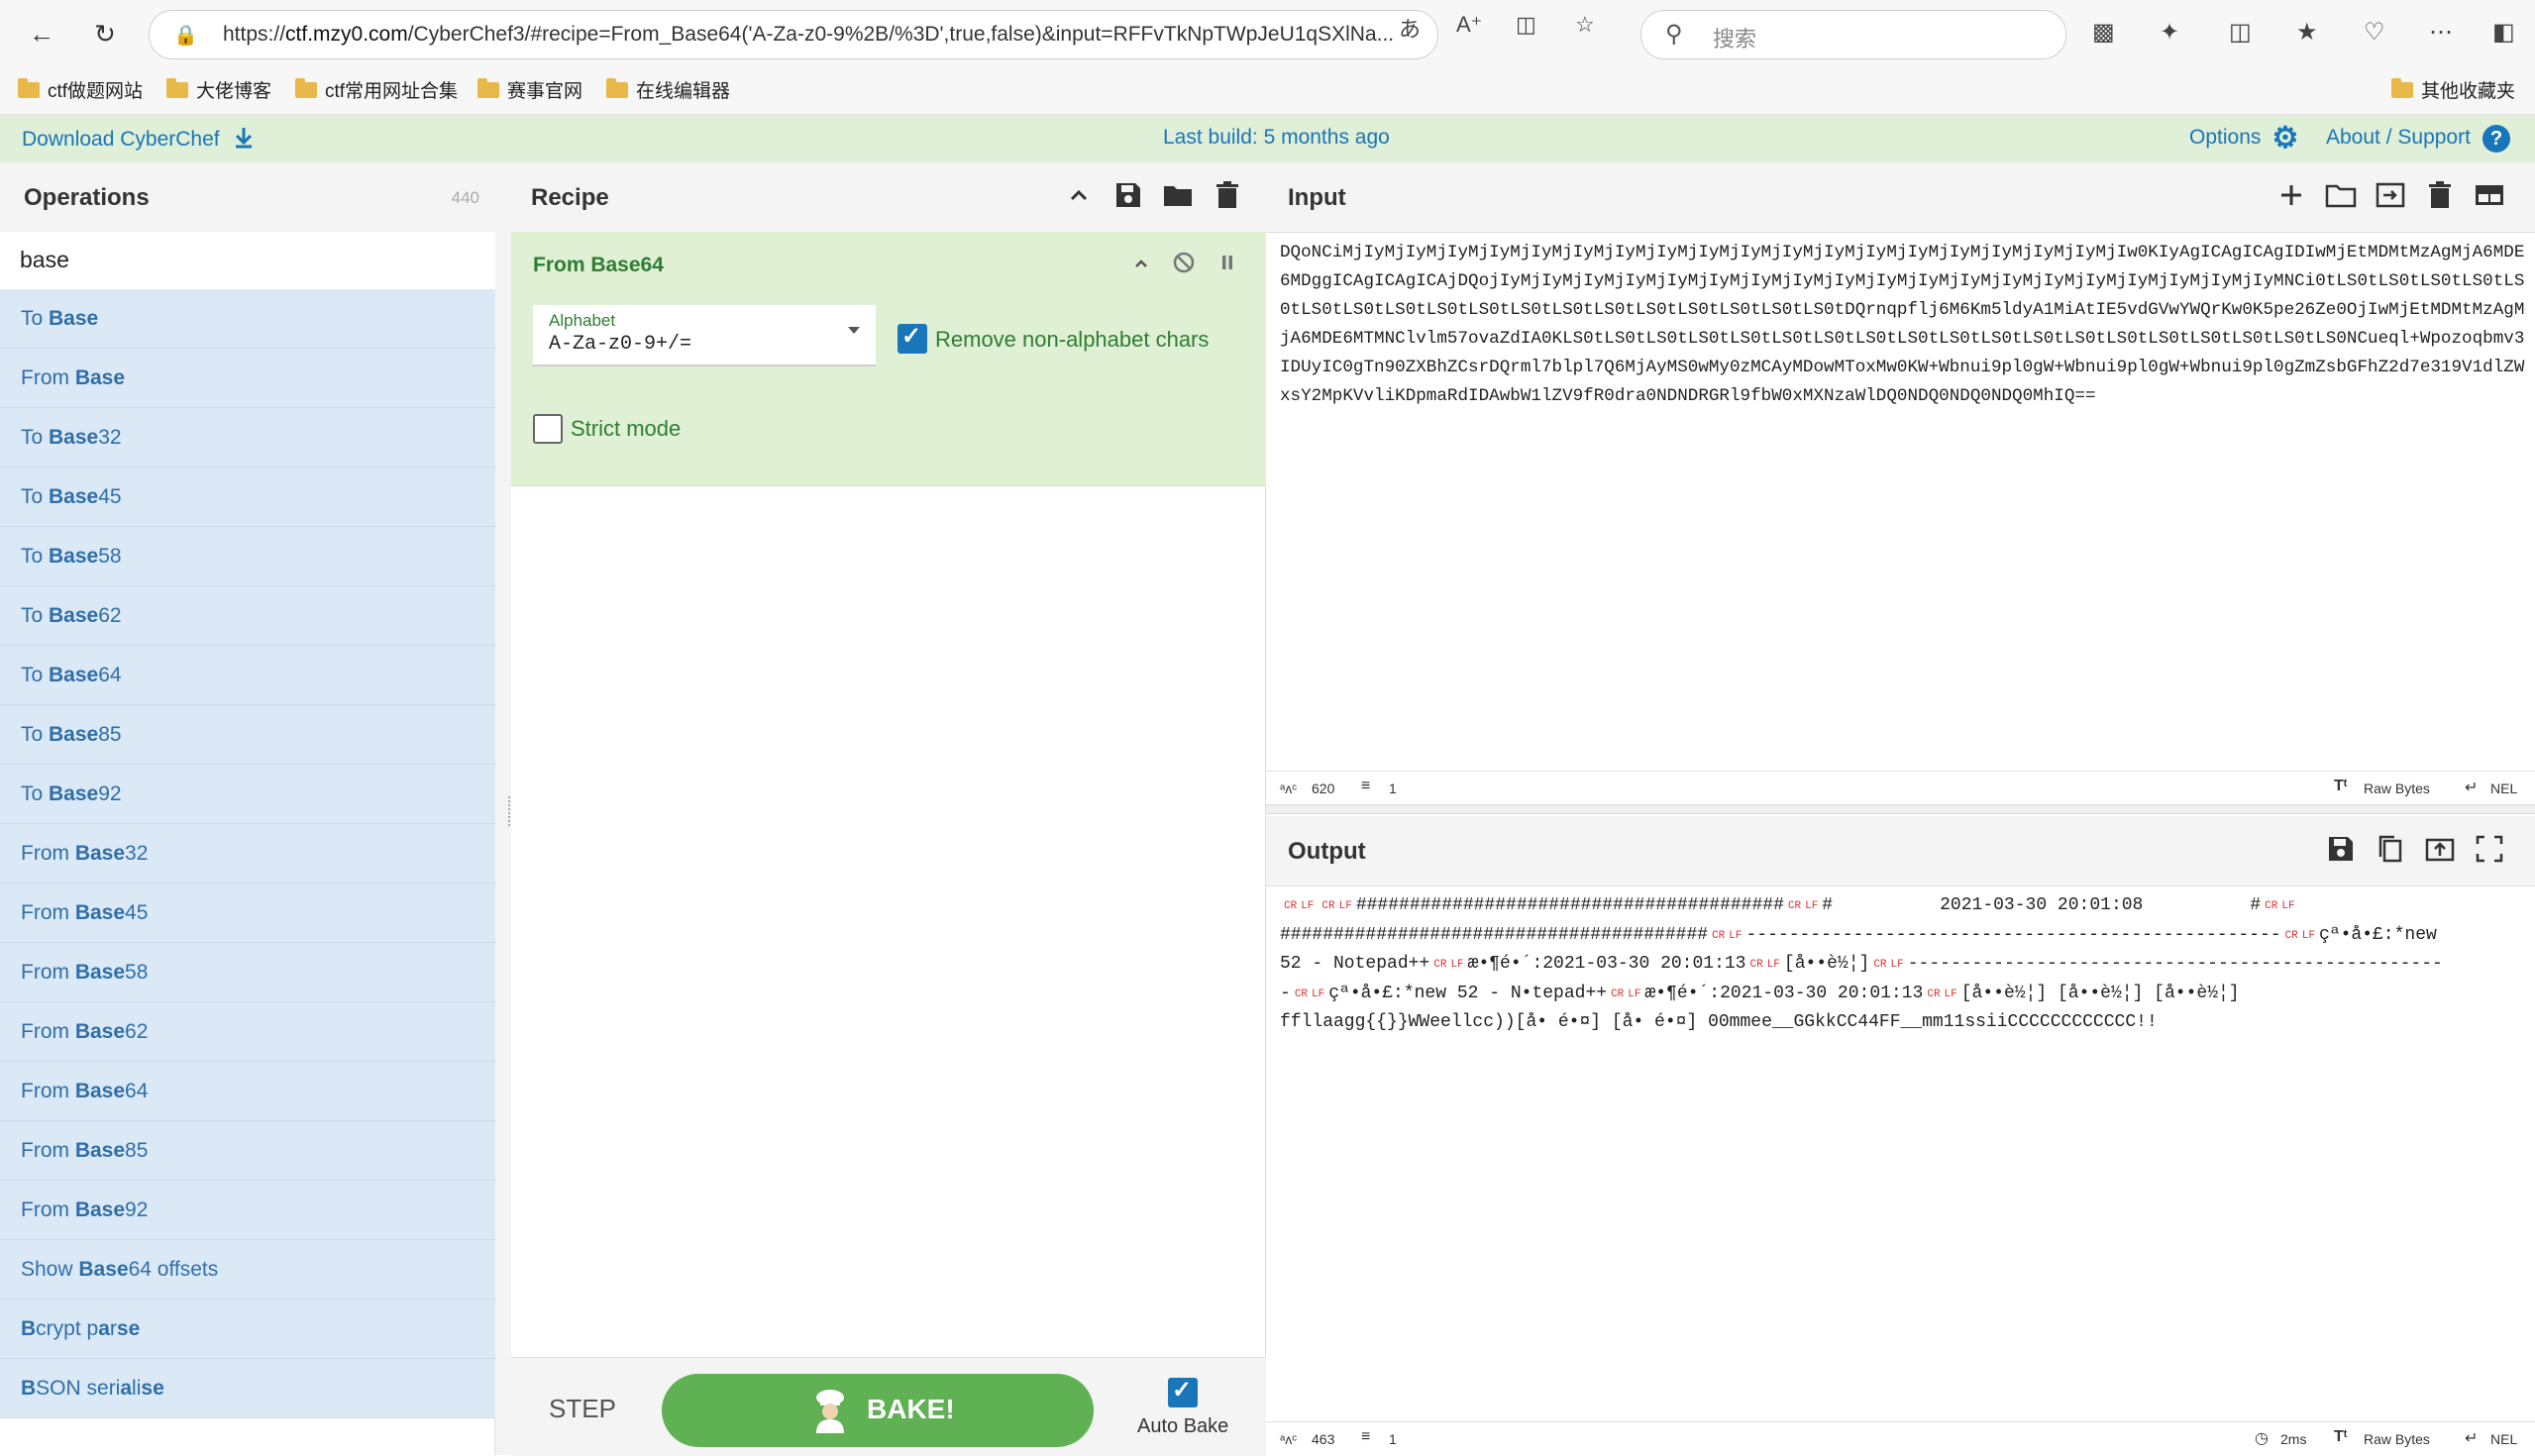 Image resolution: width=2535 pixels, height=1456 pixels. What do you see at coordinates (1276, 138) in the screenshot?
I see `last-build-link: Last build: 5 months ago` at bounding box center [1276, 138].